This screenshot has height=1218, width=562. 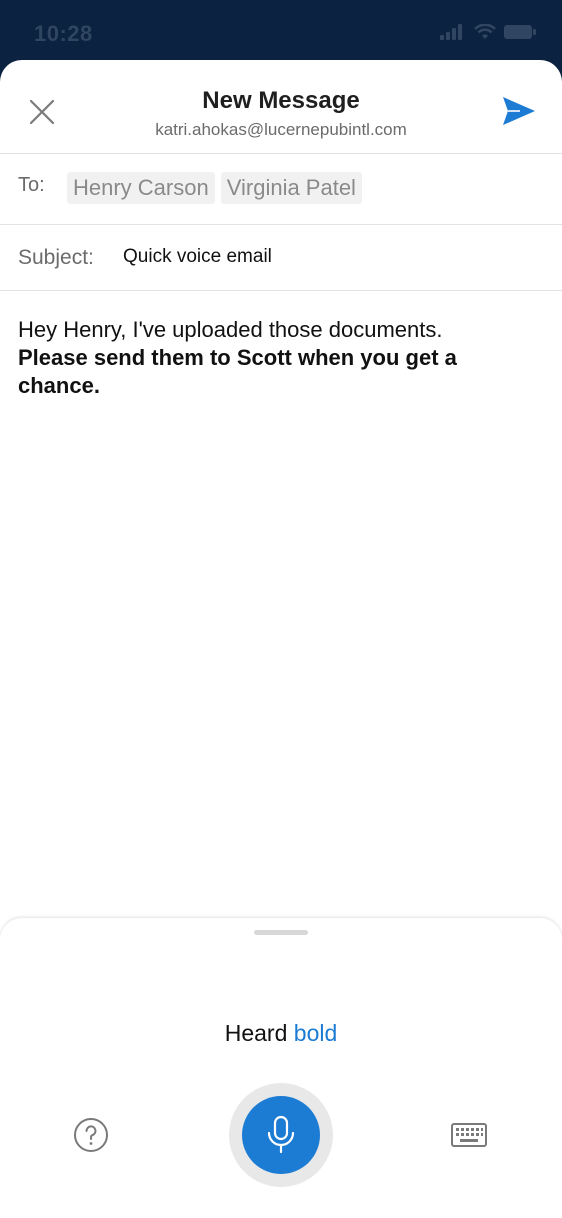 I want to click on send-icon, so click(x=519, y=111).